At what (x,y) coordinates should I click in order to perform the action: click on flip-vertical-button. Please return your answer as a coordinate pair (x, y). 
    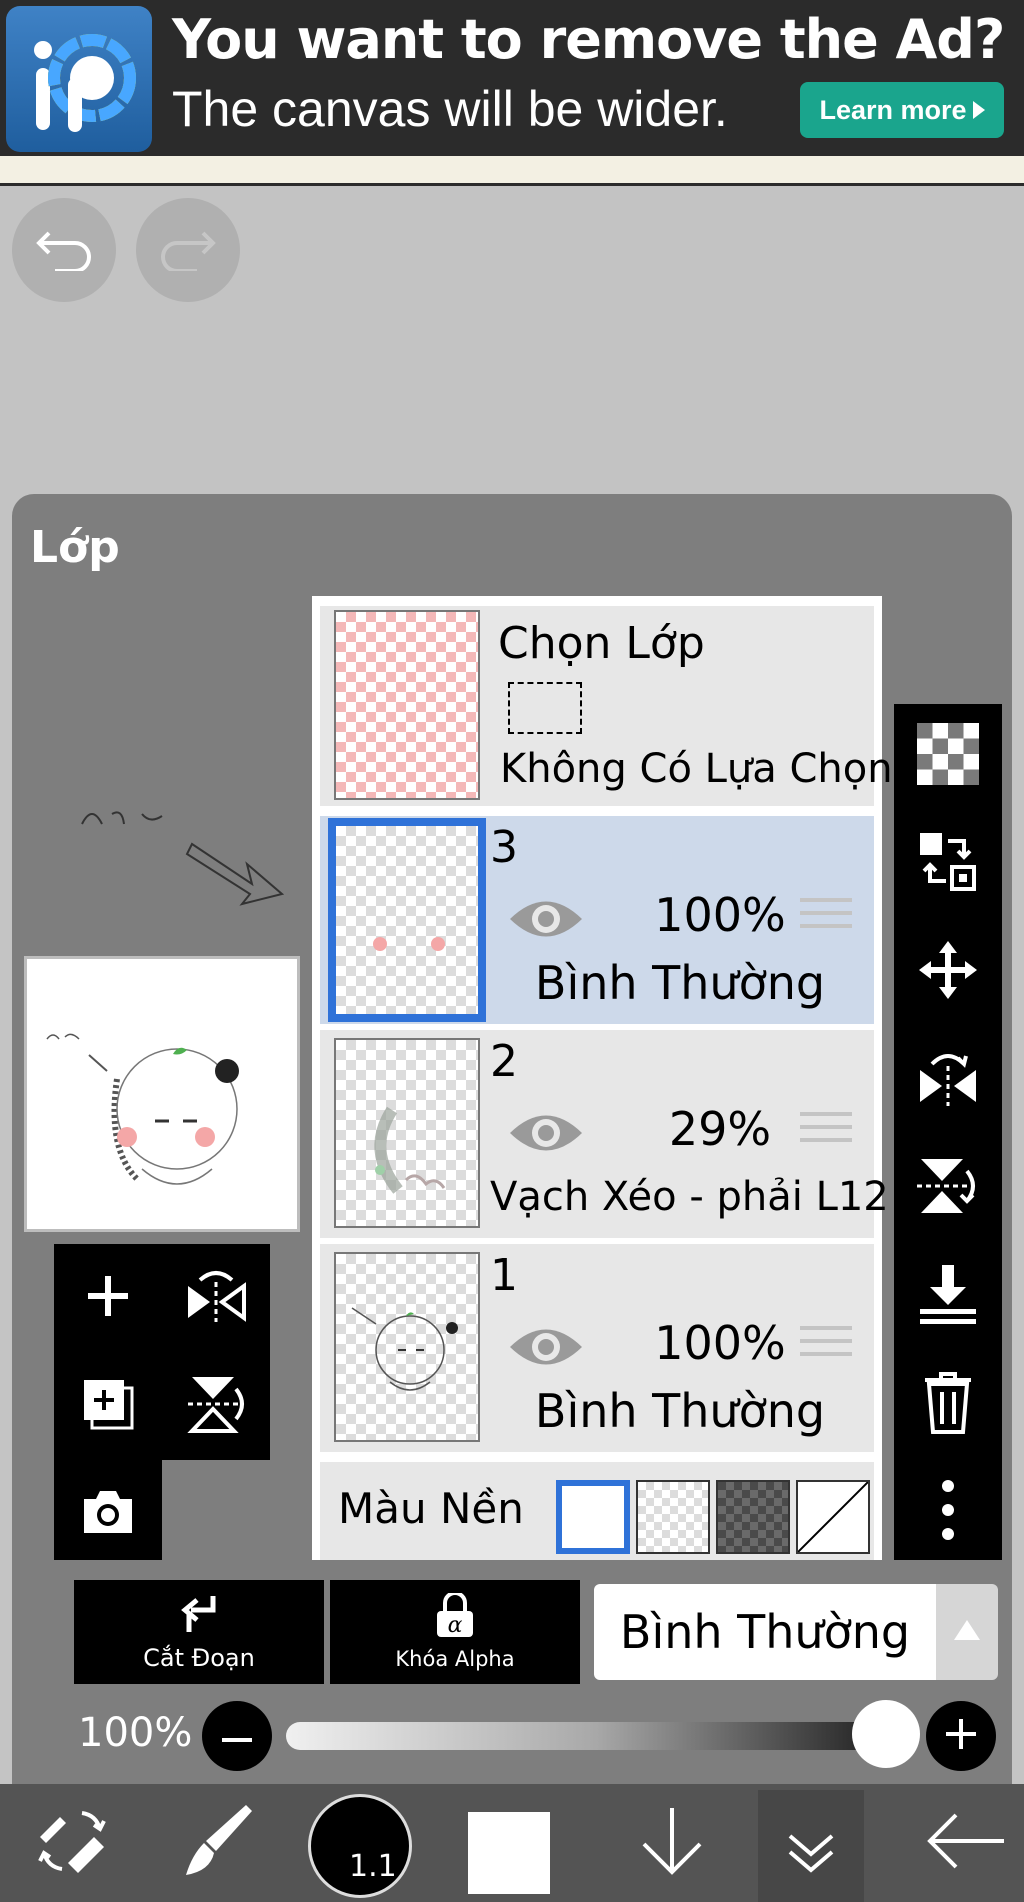
    Looking at the image, I should click on (216, 1406).